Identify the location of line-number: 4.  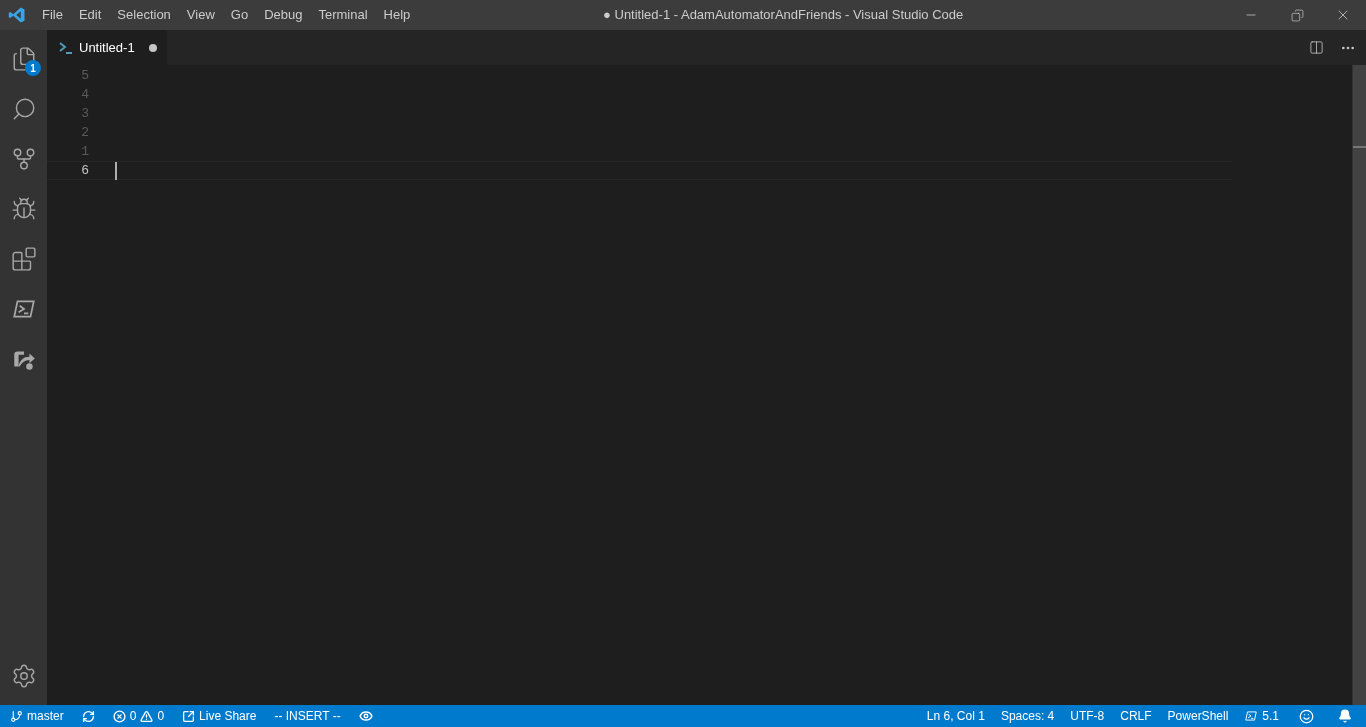
(84, 94).